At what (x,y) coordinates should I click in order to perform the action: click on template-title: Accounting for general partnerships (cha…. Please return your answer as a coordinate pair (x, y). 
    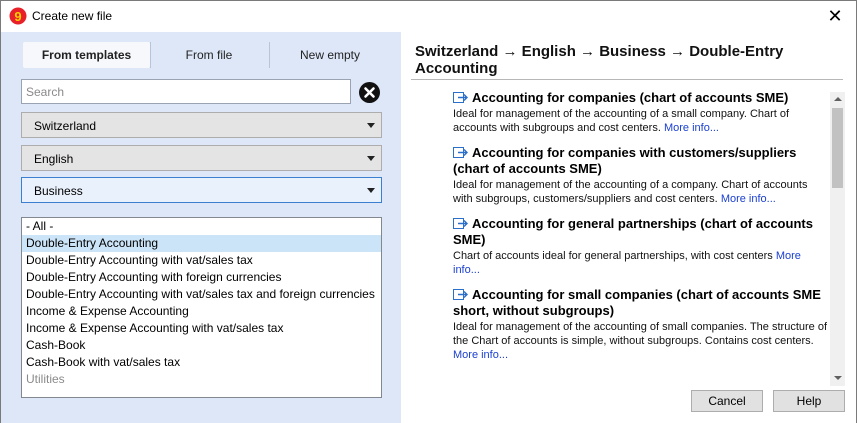
    Looking at the image, I should click on (633, 231).